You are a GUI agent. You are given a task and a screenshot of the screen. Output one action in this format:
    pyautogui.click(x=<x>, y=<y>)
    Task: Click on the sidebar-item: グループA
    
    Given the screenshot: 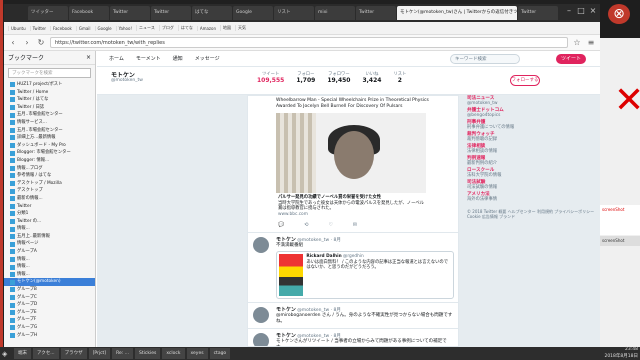 What is the action you would take?
    pyautogui.click(x=49, y=252)
    